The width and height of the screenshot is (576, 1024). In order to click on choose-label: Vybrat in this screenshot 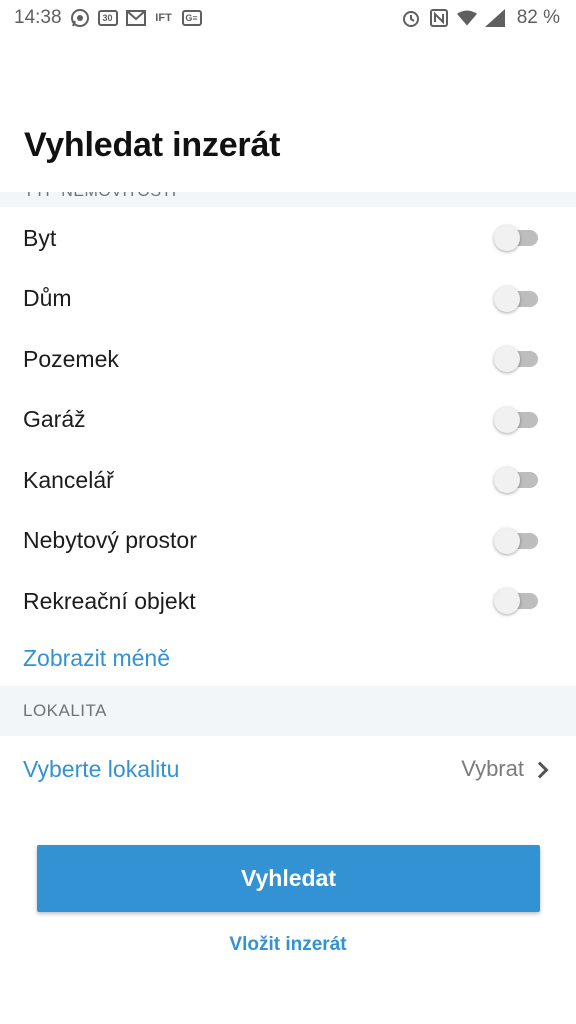, I will do `click(492, 768)`.